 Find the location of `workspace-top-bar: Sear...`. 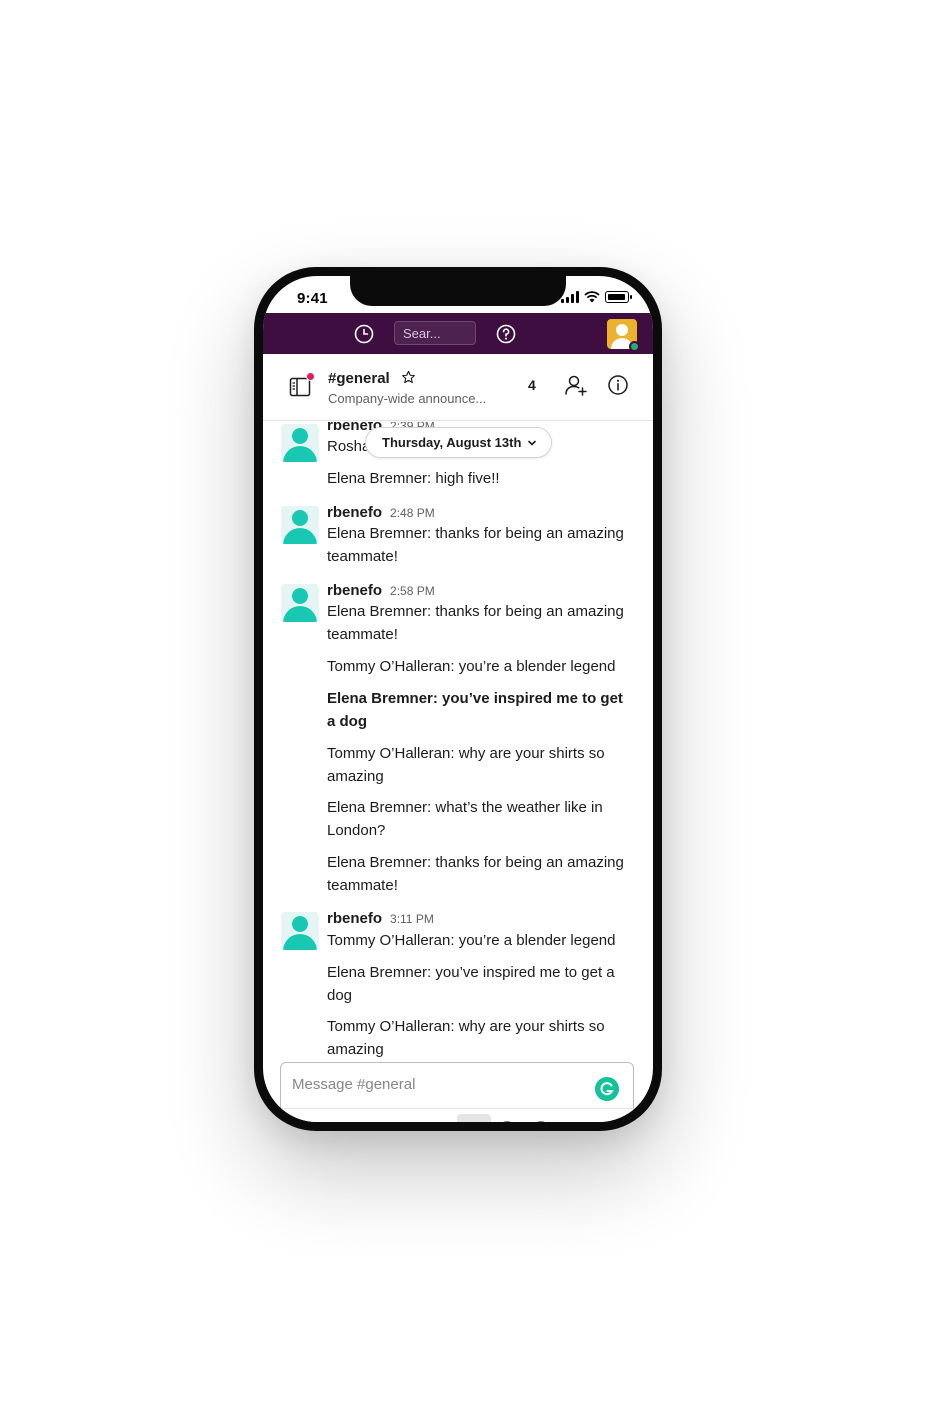

workspace-top-bar: Sear... is located at coordinates (458, 333).